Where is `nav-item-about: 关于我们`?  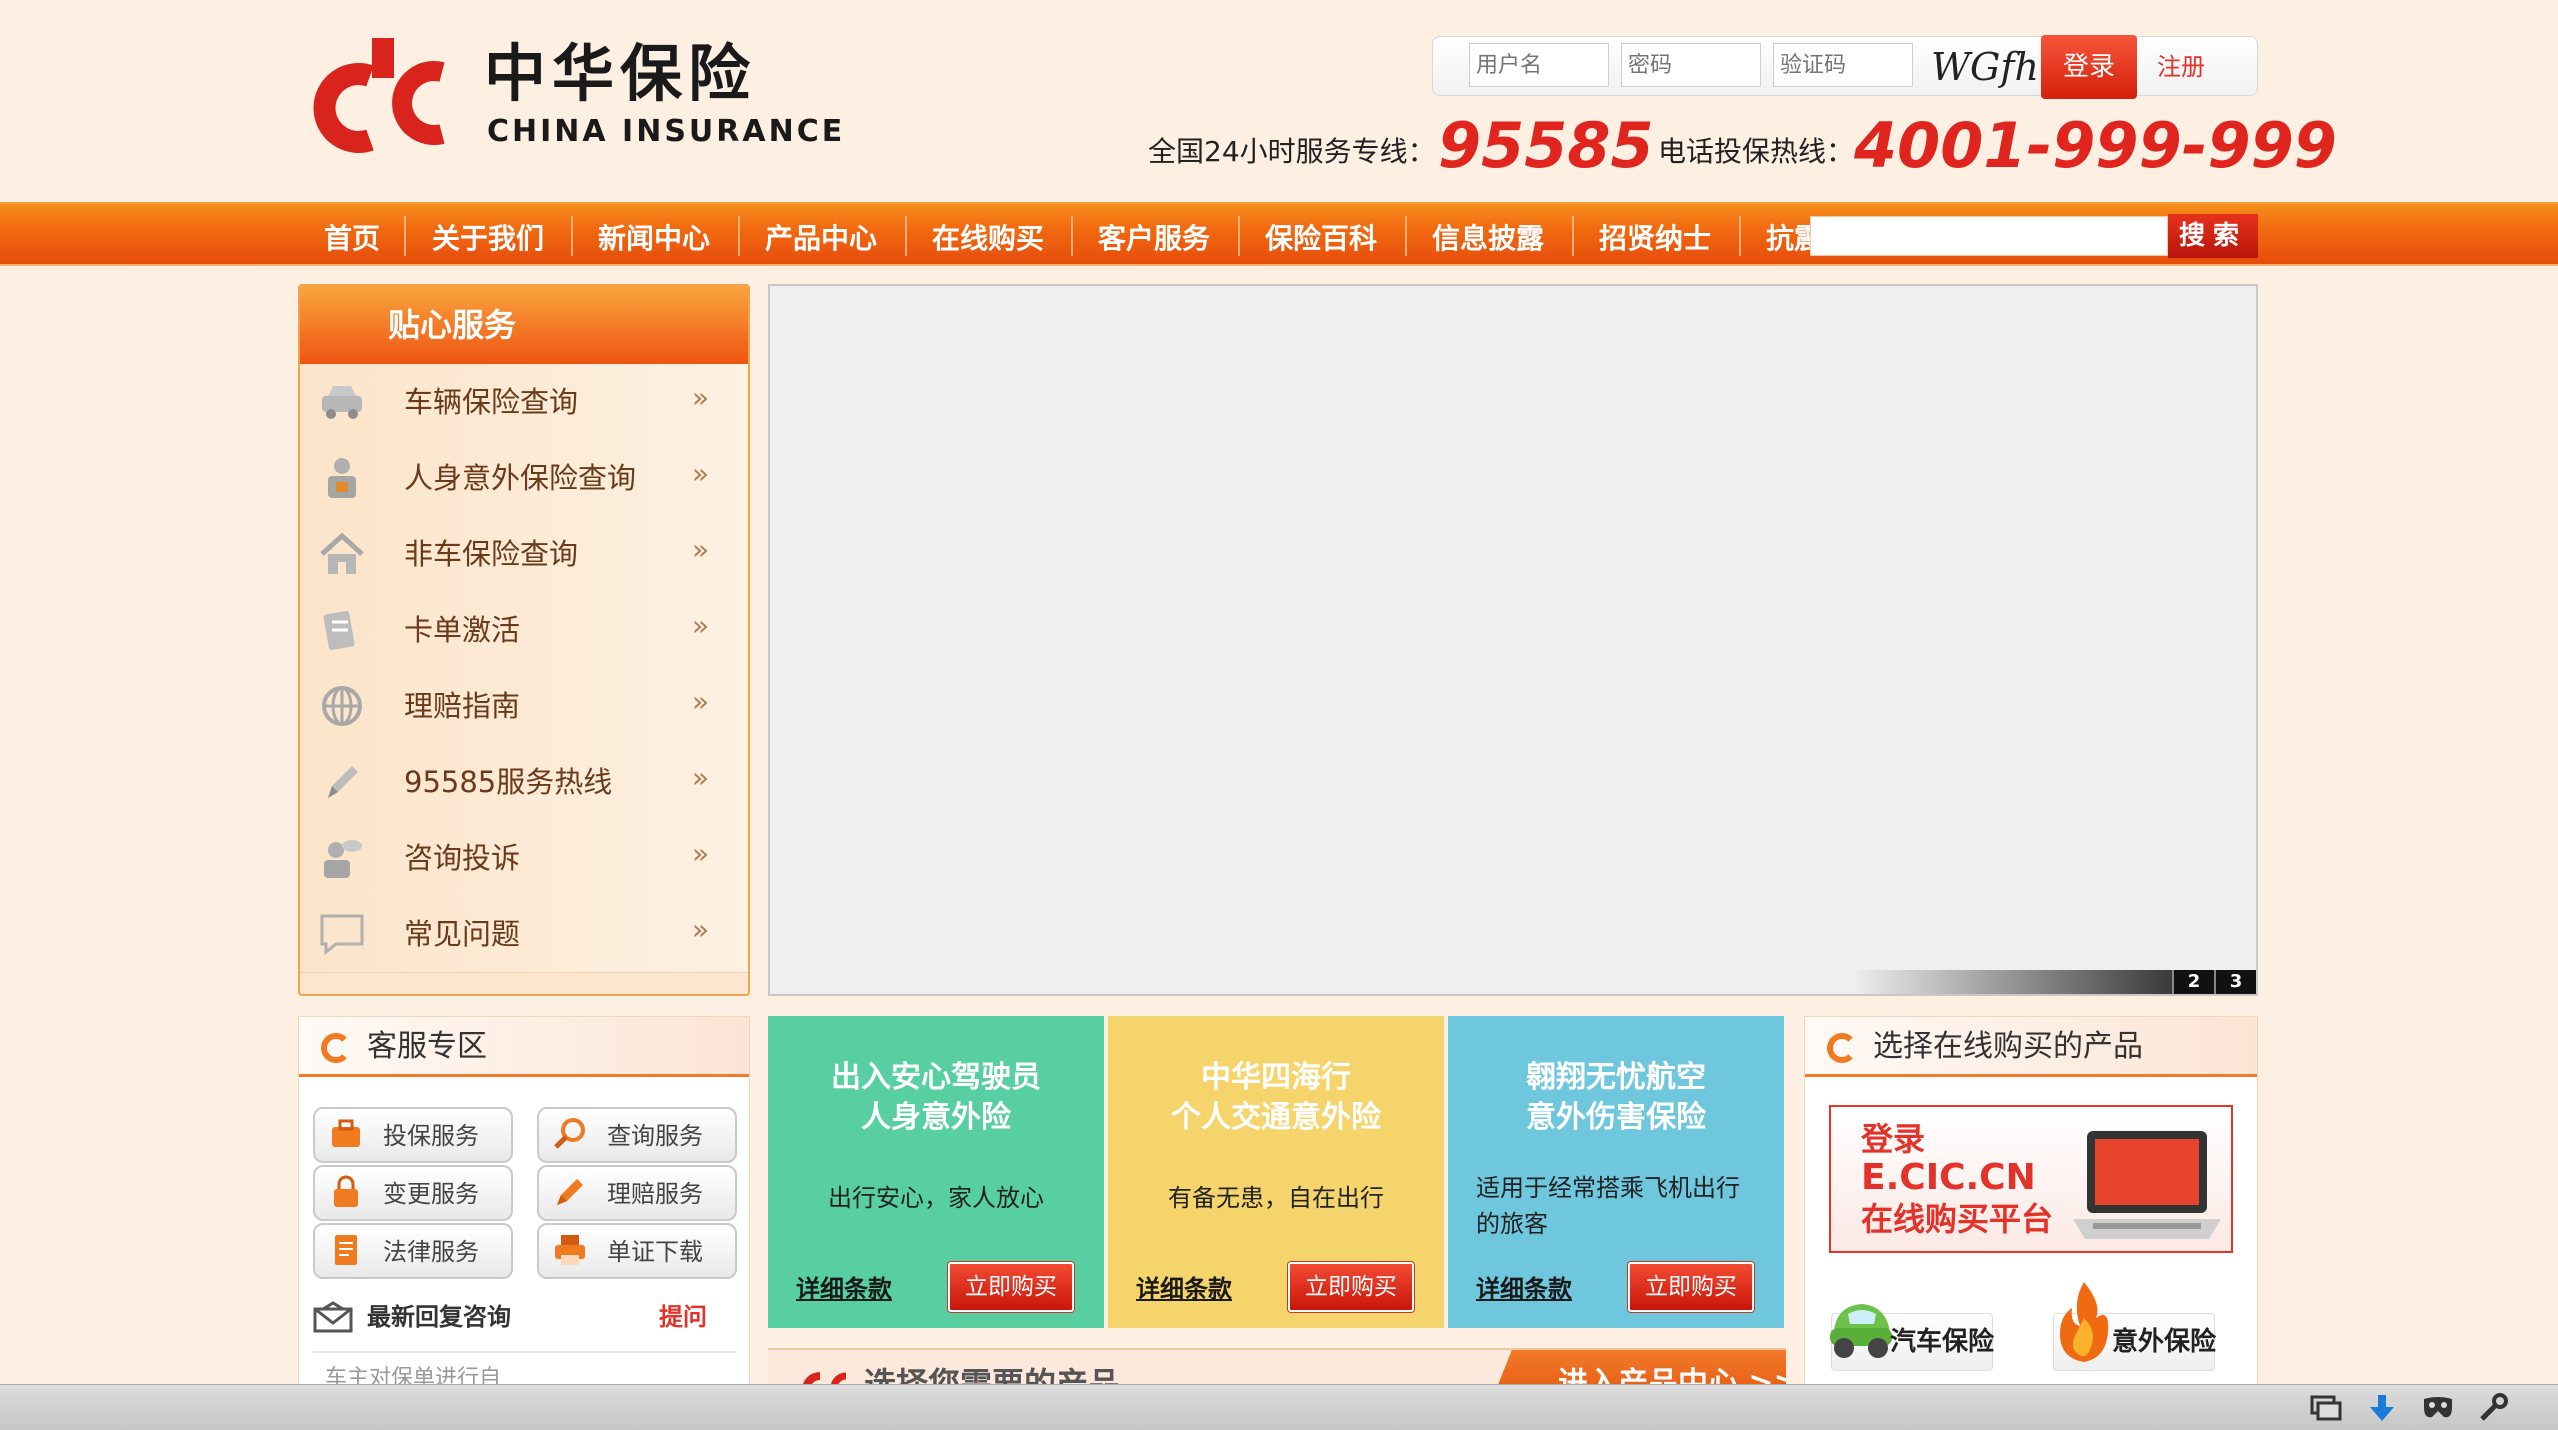 nav-item-about: 关于我们 is located at coordinates (488, 234).